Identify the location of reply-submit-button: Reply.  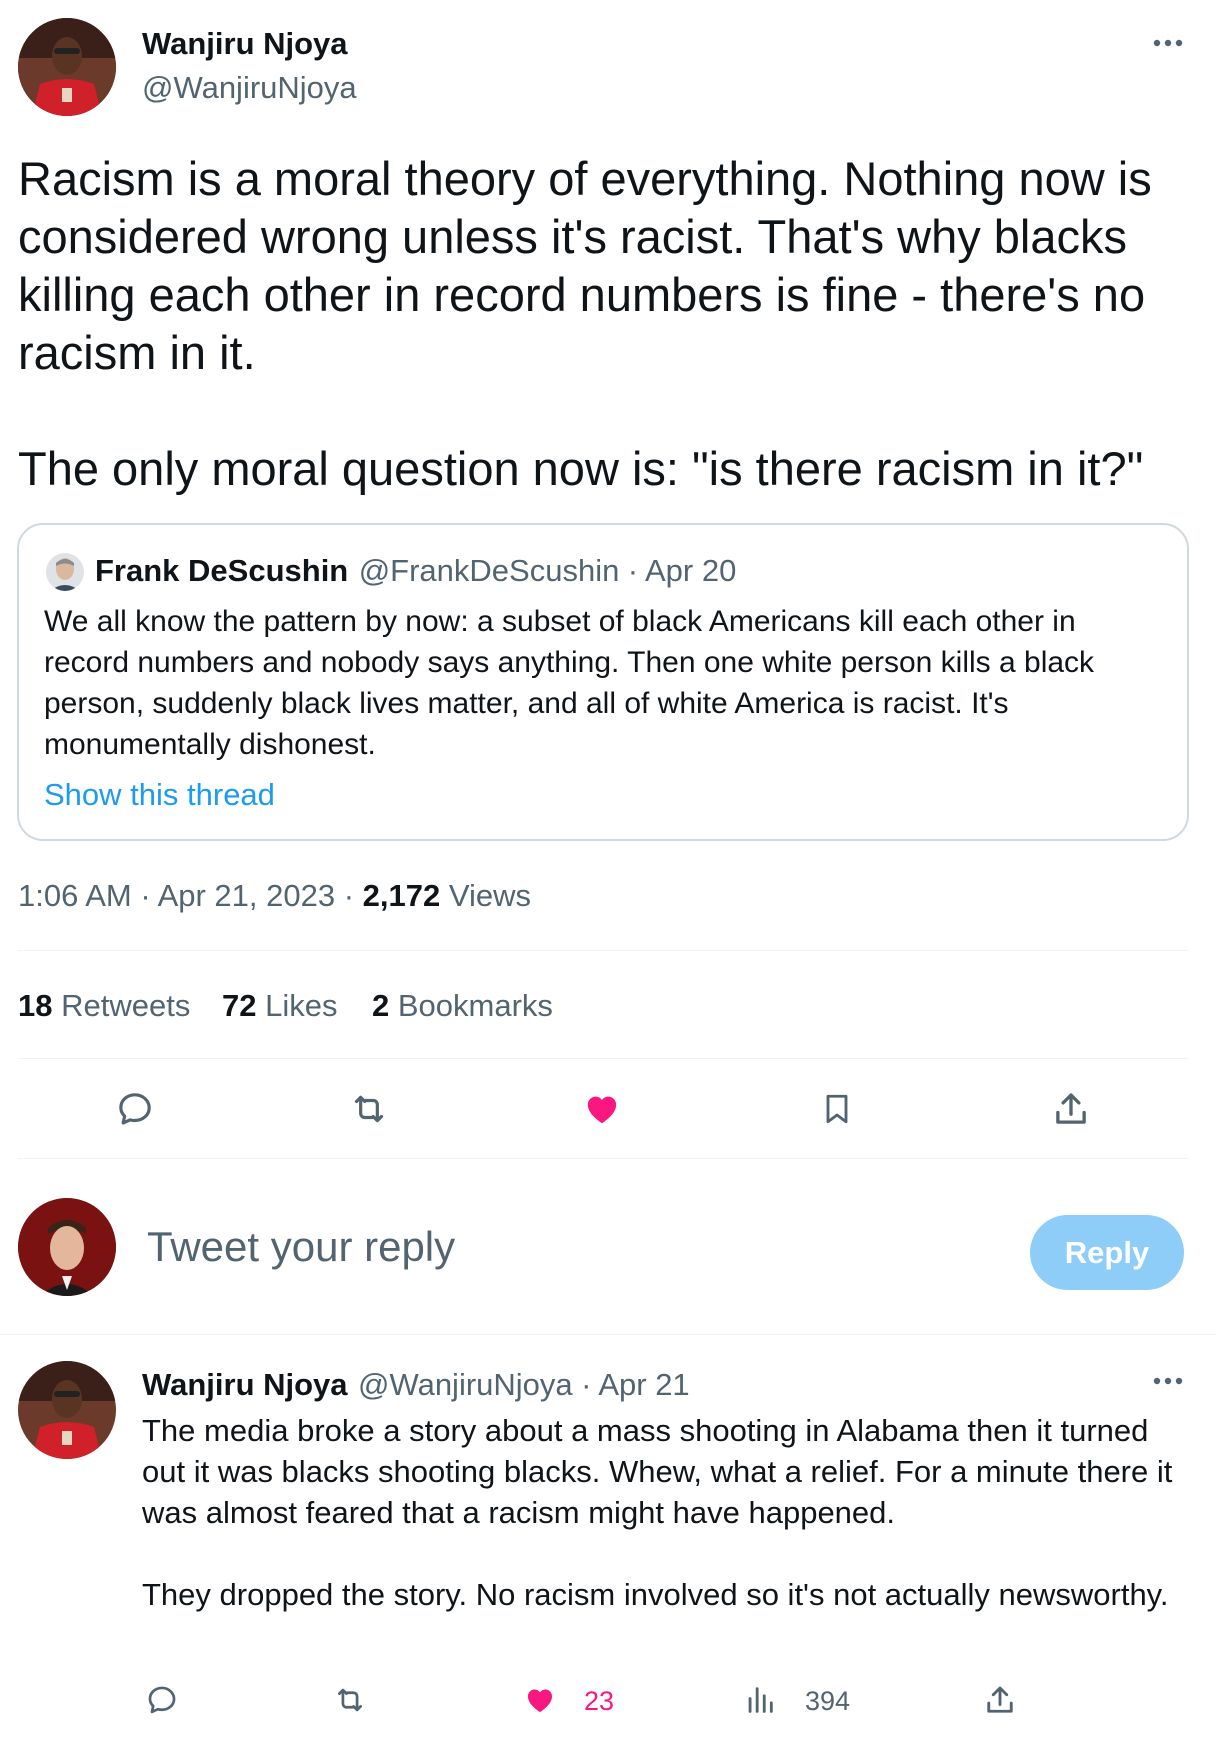
(1107, 1252).